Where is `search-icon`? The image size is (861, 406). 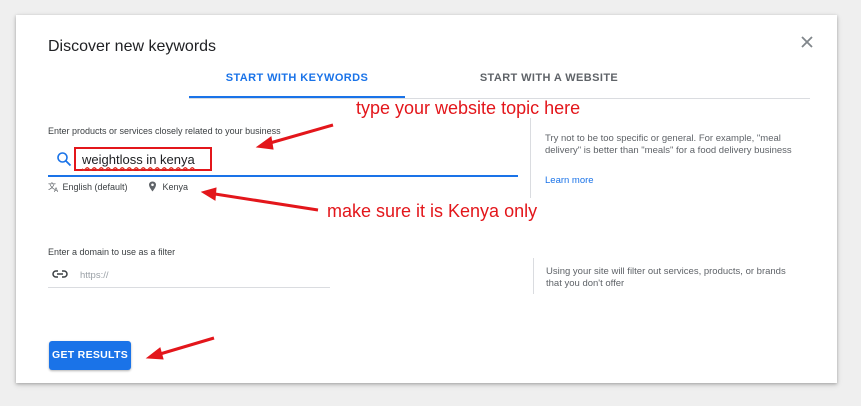
search-icon is located at coordinates (64, 159).